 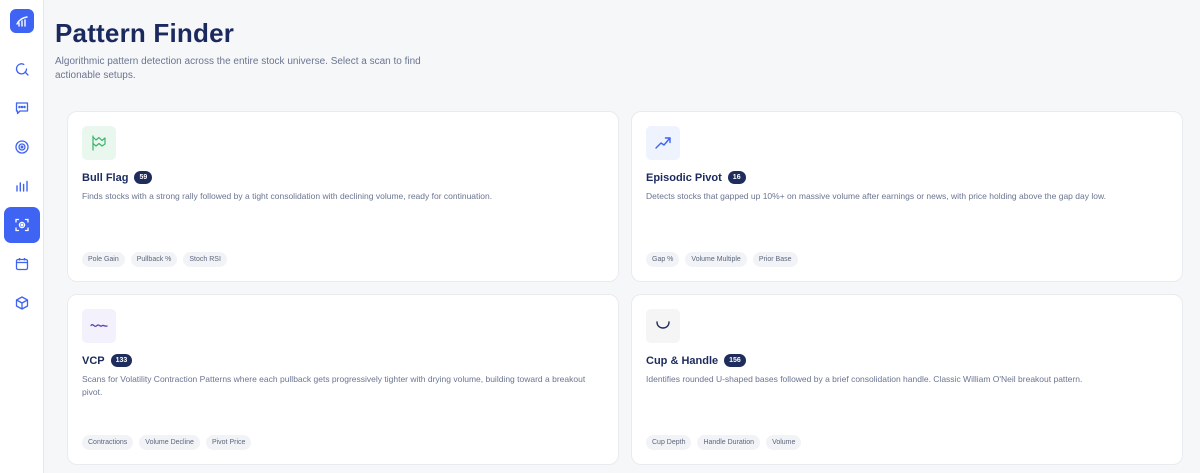 What do you see at coordinates (145, 33) in the screenshot?
I see `page-title: Pattern Finder` at bounding box center [145, 33].